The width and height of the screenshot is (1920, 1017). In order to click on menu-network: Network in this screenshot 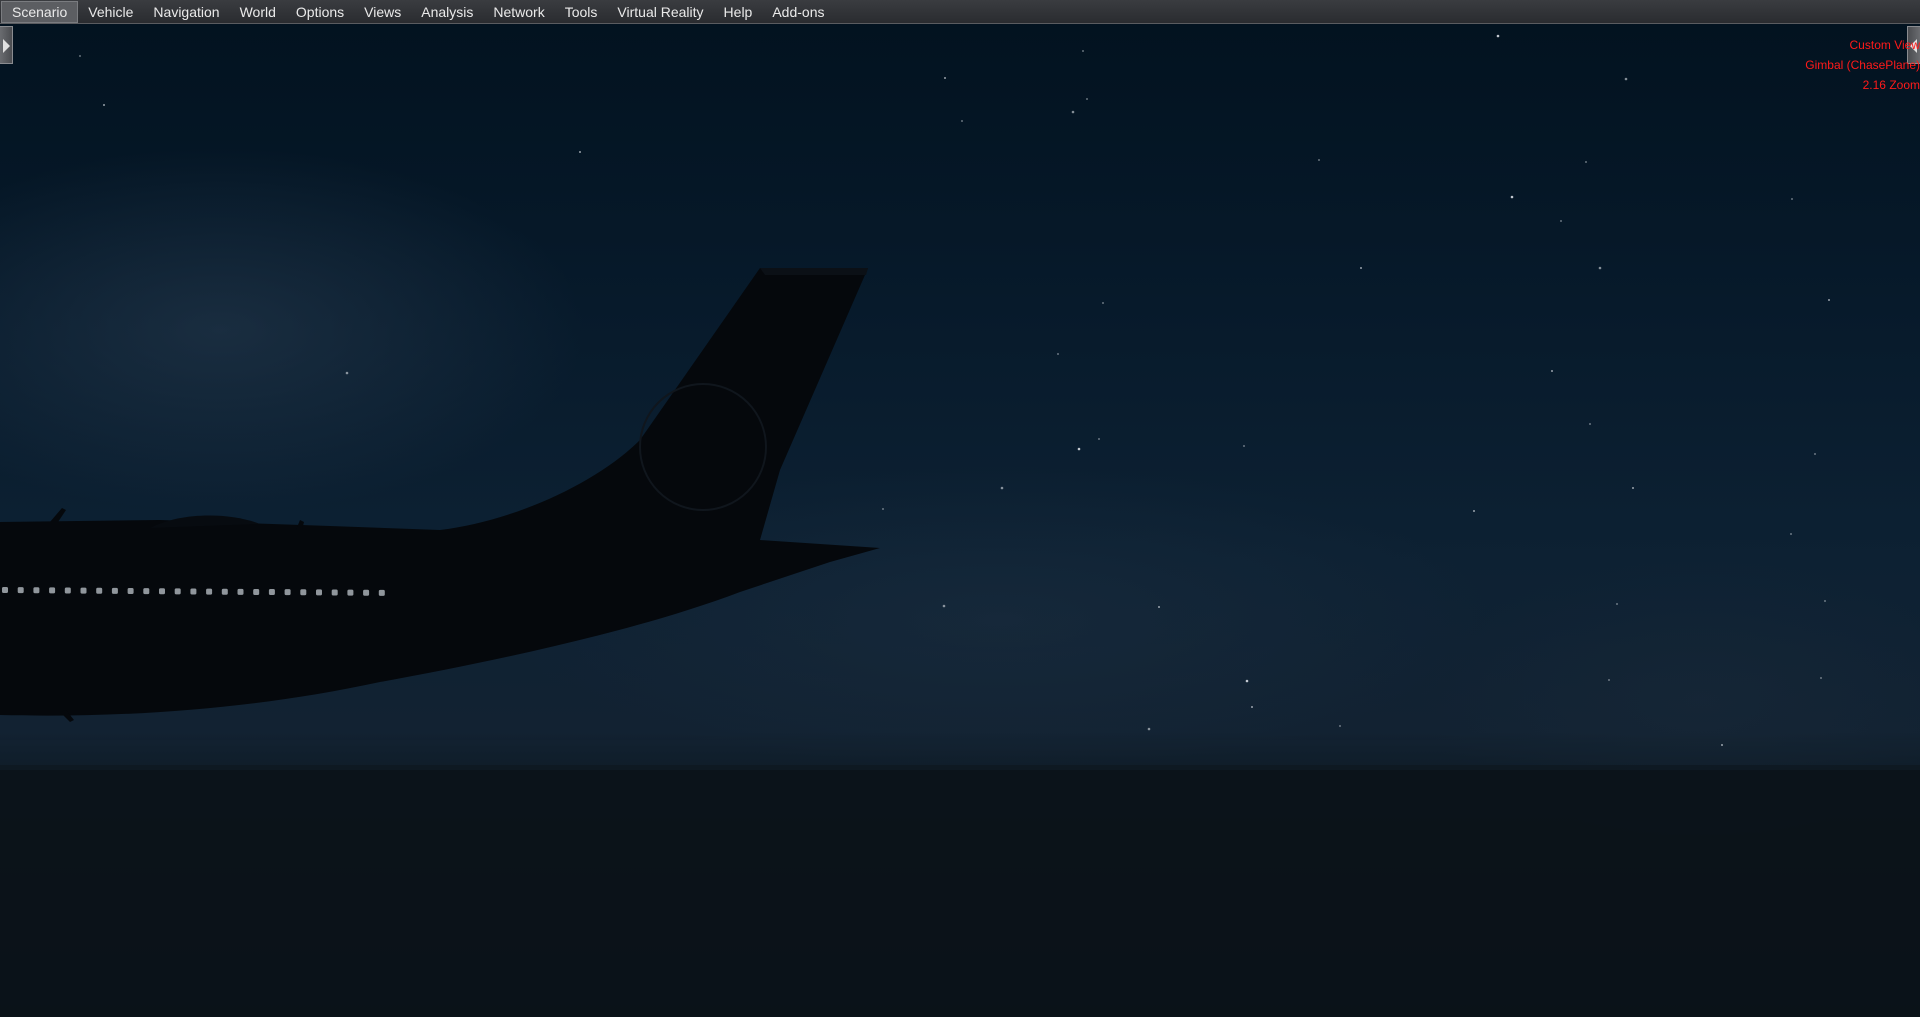, I will do `click(518, 12)`.